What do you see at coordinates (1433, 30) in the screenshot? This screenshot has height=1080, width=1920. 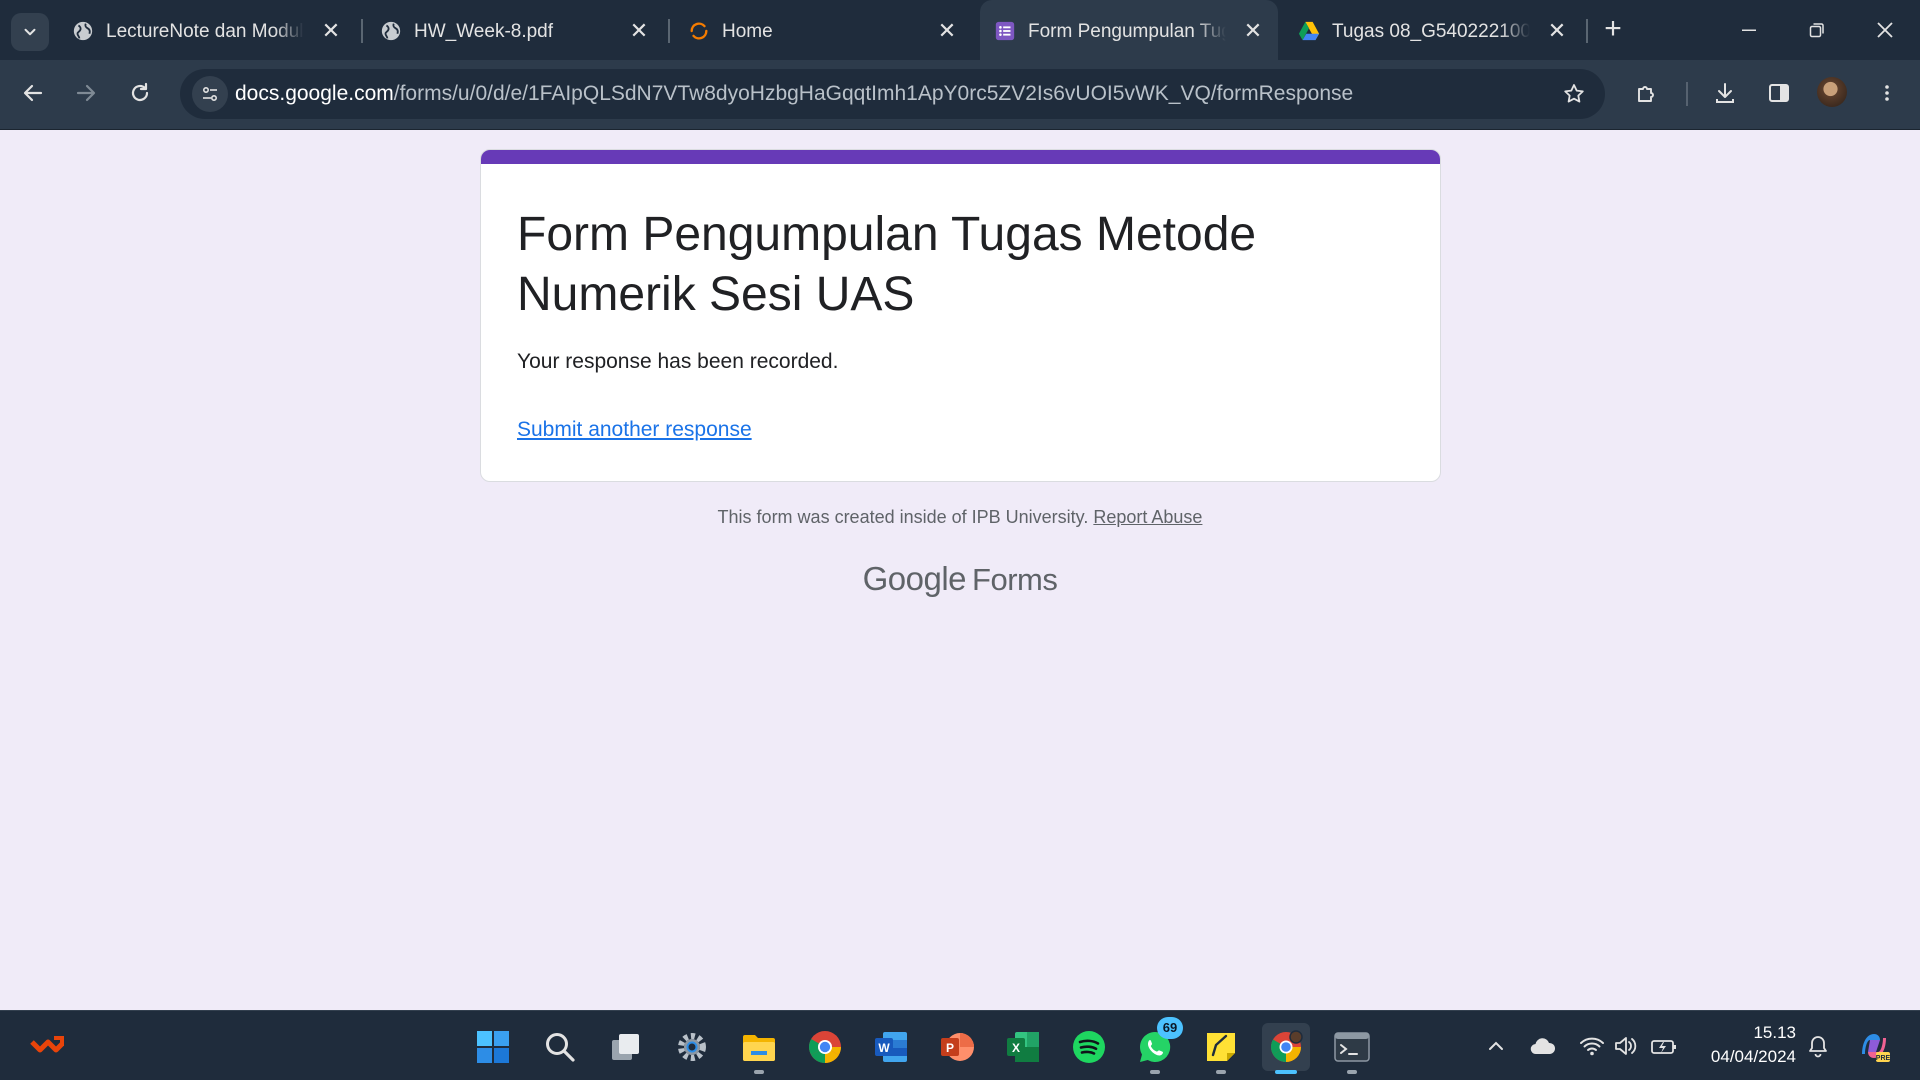 I see `tab-tugas-08: Tugas 08_G5402221003_ ✕` at bounding box center [1433, 30].